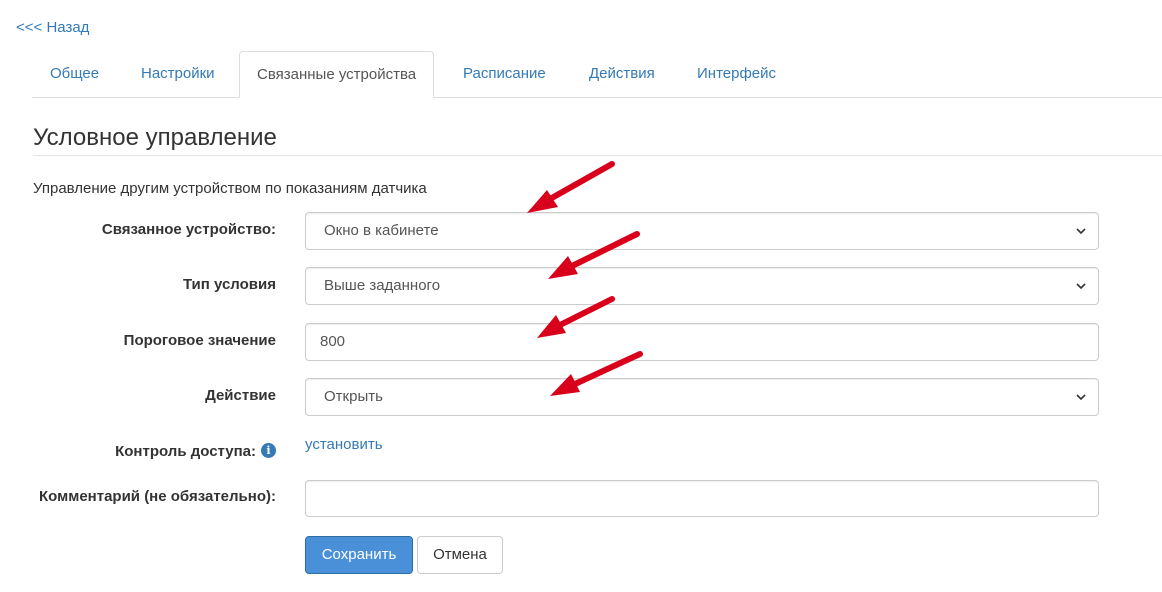  I want to click on tab-schedule: Расписание, so click(504, 74).